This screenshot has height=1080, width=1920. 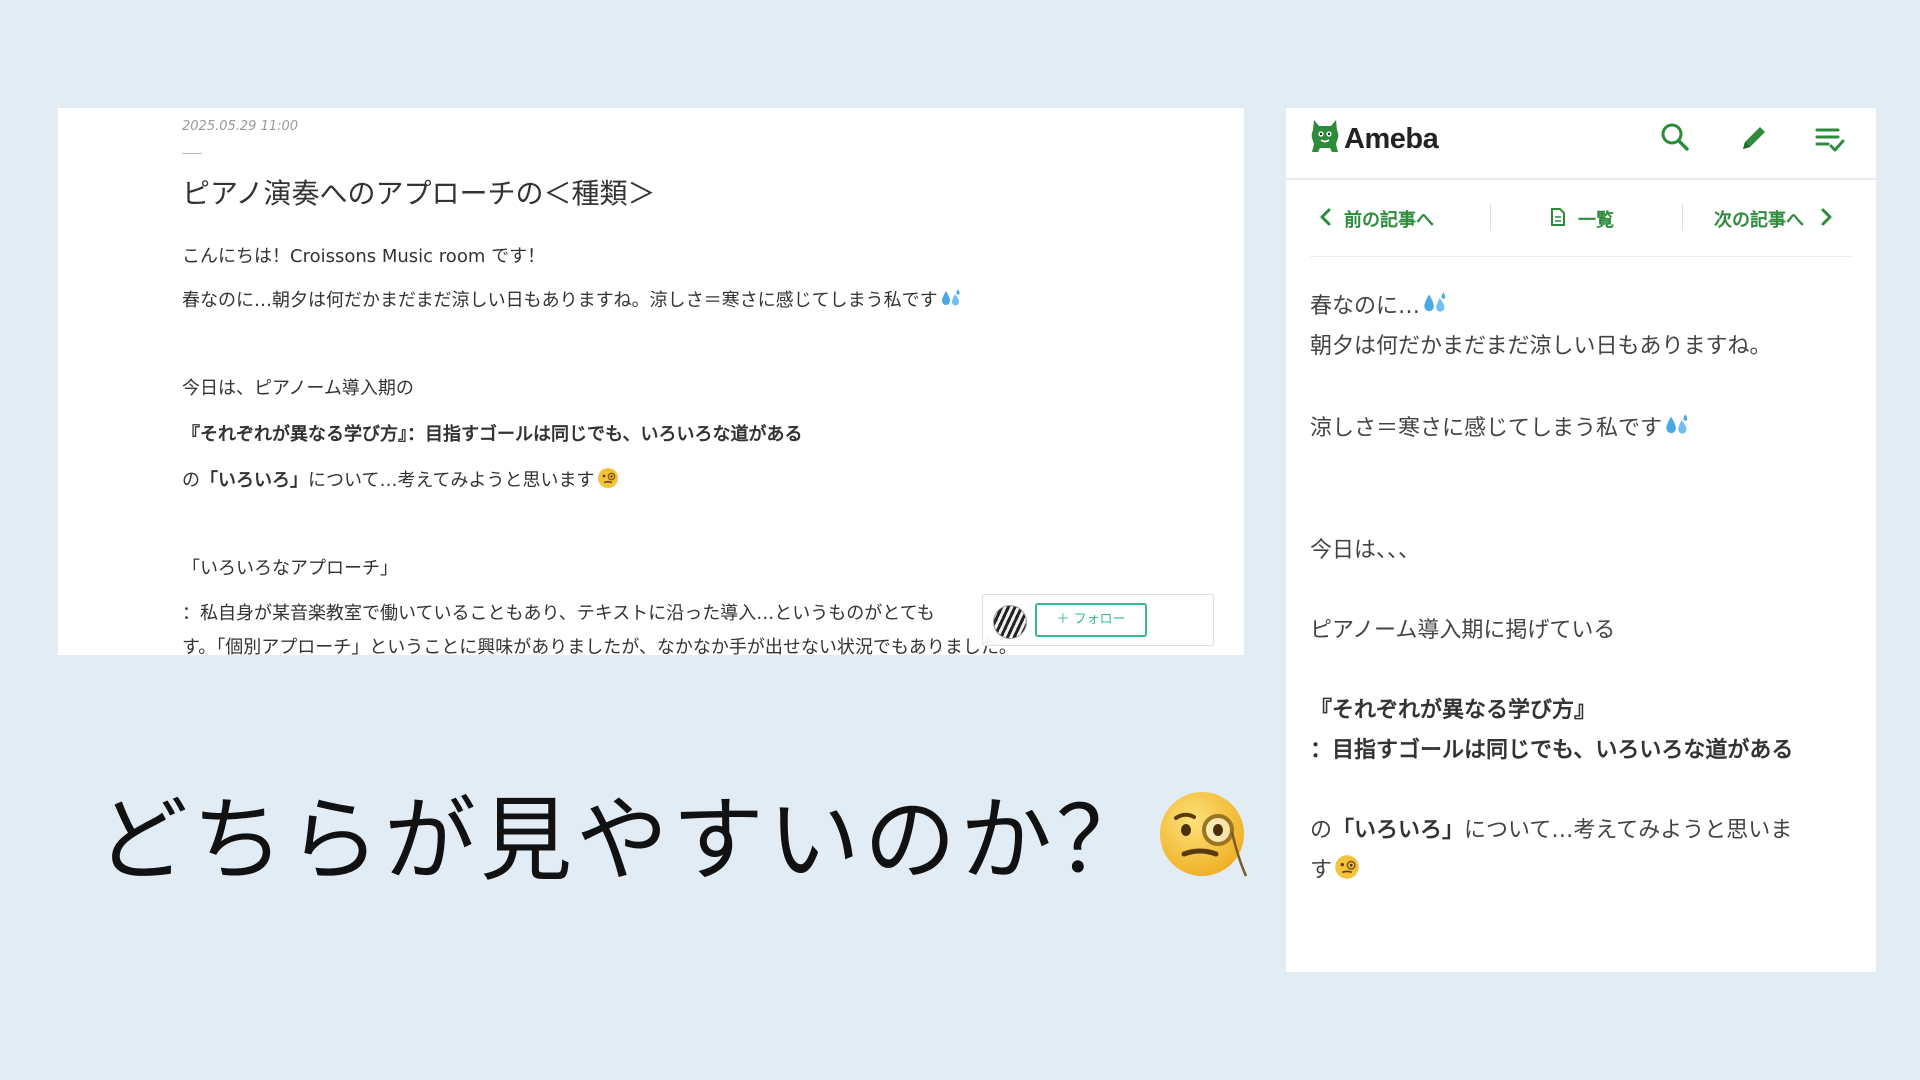 What do you see at coordinates (1325, 139) in the screenshot?
I see `ameba-logo-icon` at bounding box center [1325, 139].